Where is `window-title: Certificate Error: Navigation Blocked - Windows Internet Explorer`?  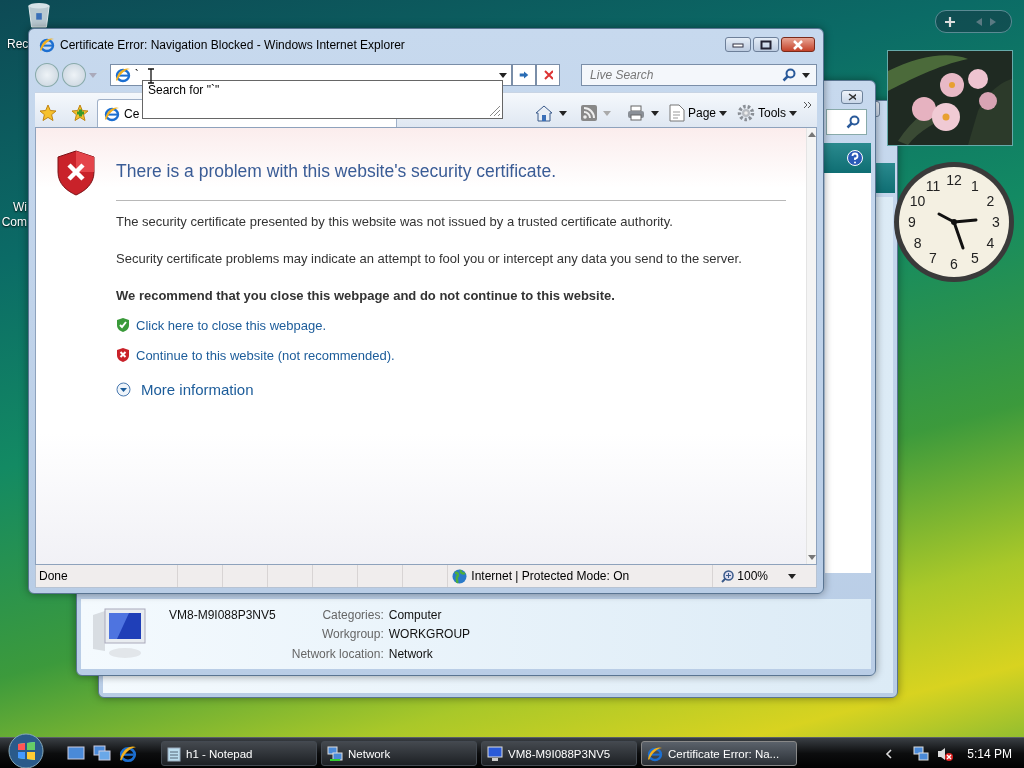
window-title: Certificate Error: Navigation Blocked - Windows Internet Explorer is located at coordinates (233, 45).